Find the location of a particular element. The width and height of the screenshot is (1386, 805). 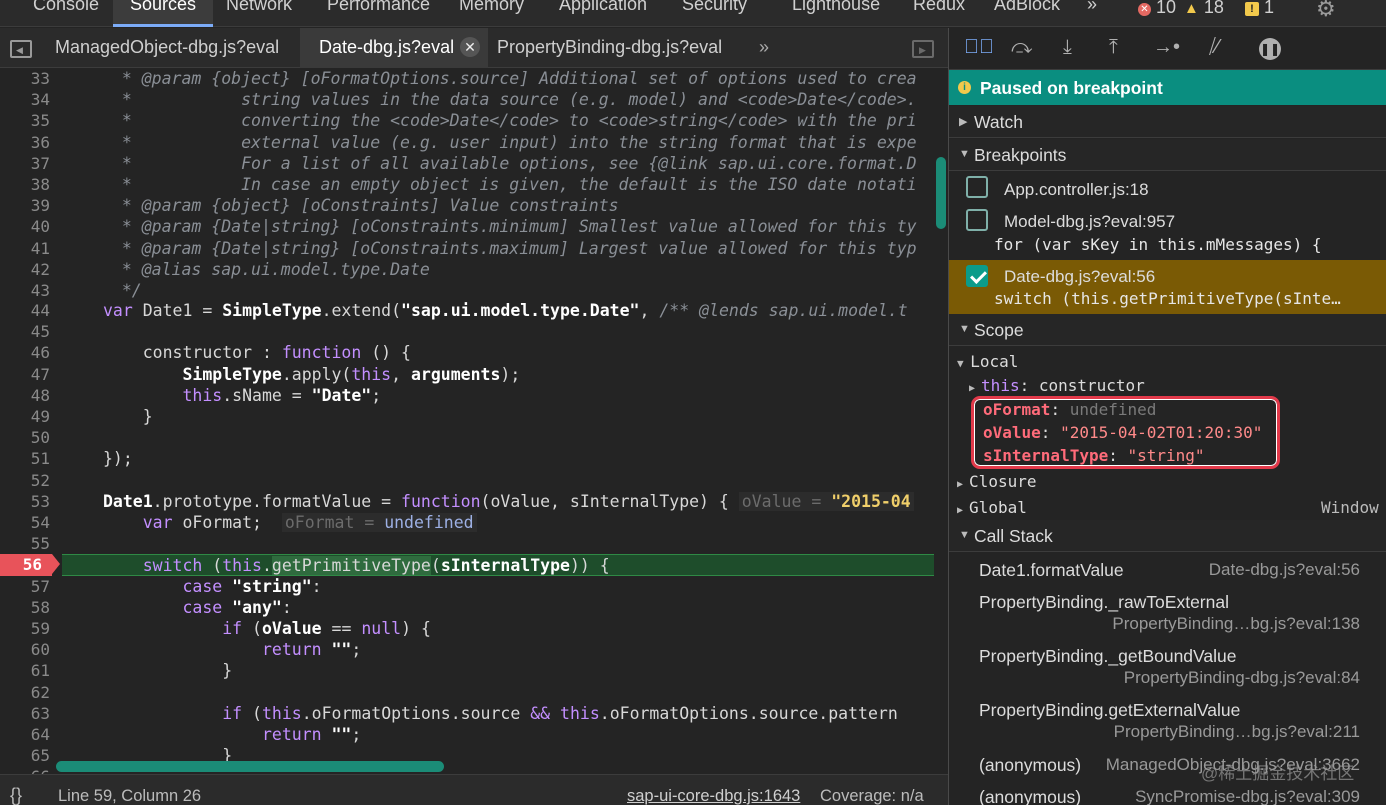

section-breakpoints: ▼ Breakpoints is located at coordinates (1167, 155).